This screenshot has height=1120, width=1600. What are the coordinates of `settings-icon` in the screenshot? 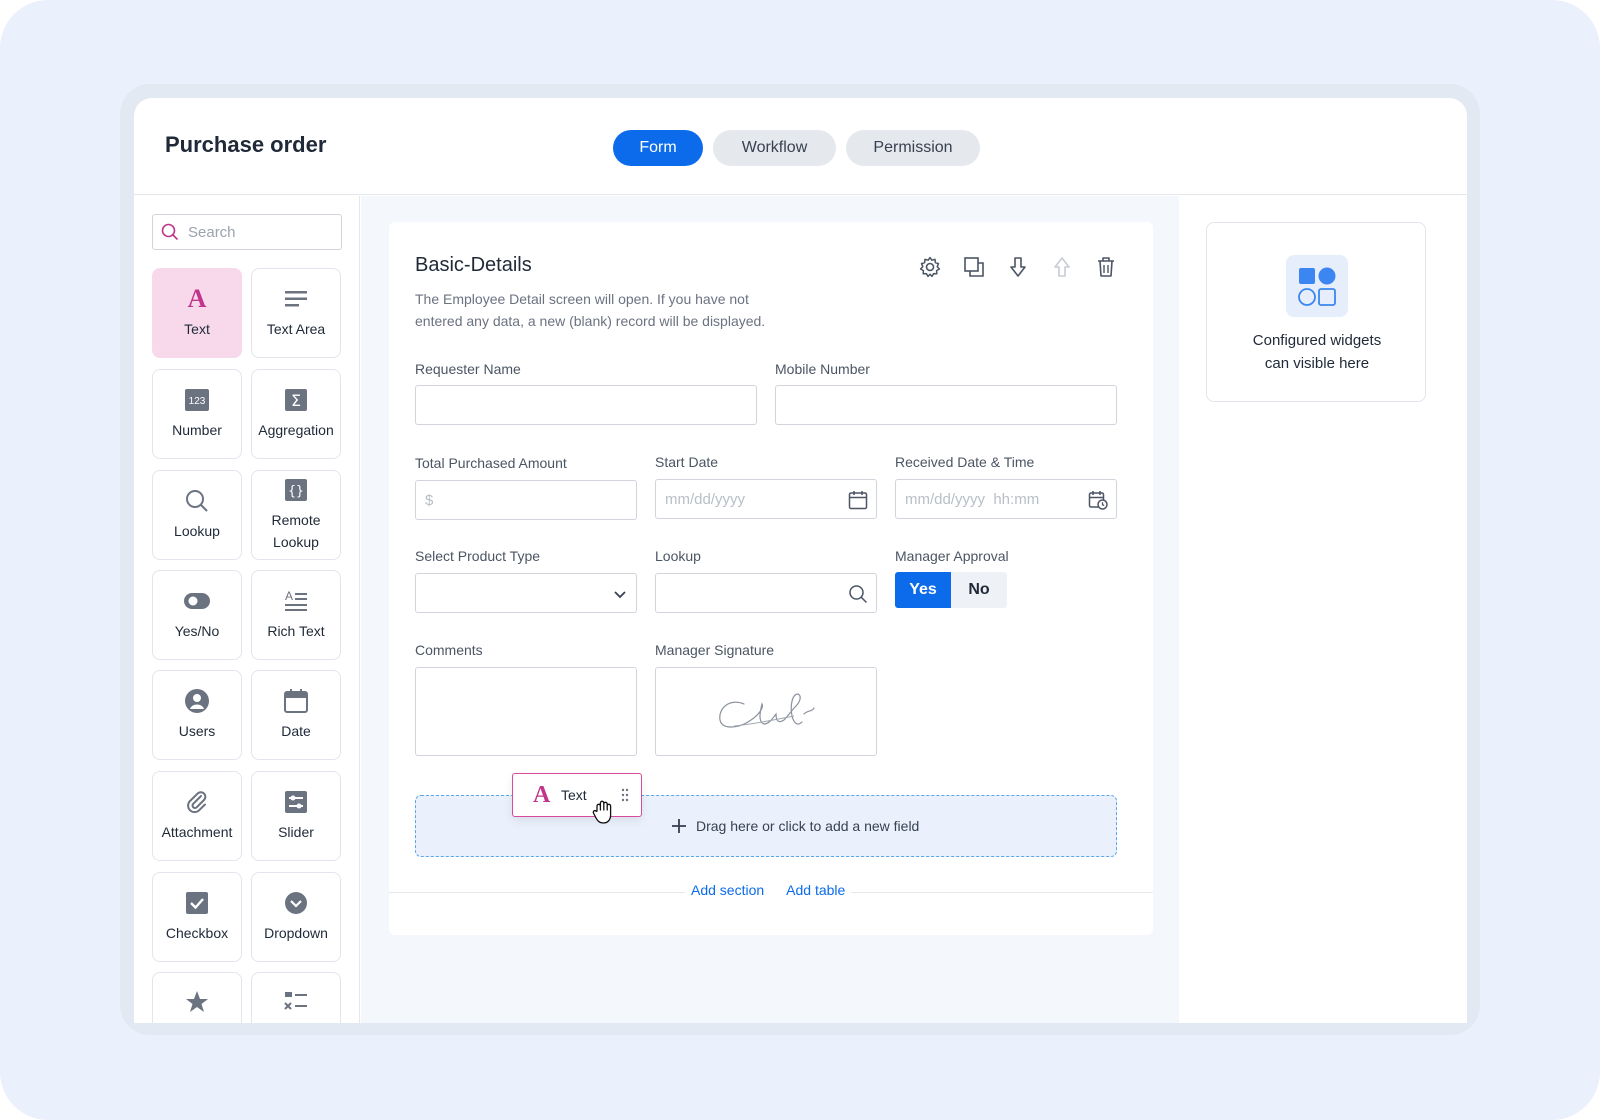 It's located at (930, 269).